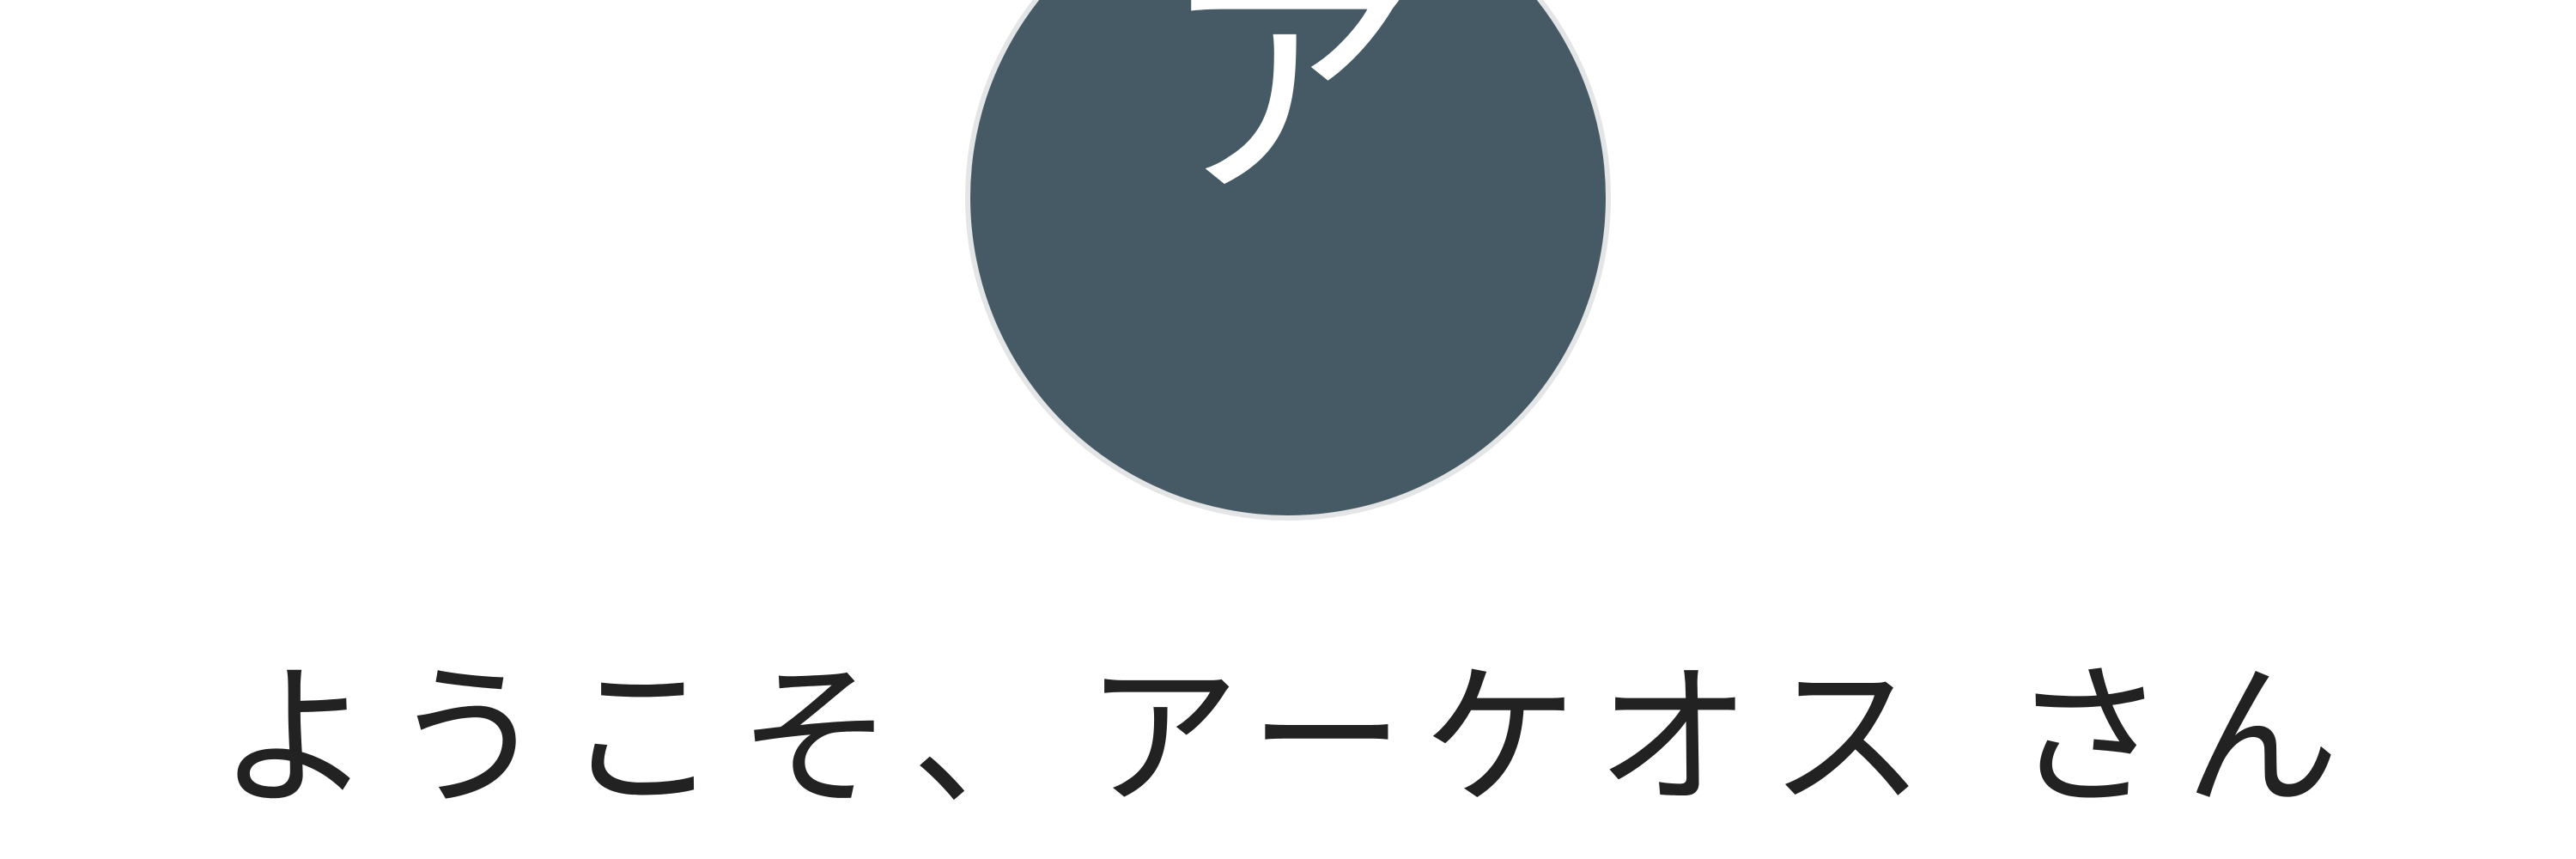 Image resolution: width=2576 pixels, height=859 pixels. I want to click on avatar-initial: ア, so click(1288, 117).